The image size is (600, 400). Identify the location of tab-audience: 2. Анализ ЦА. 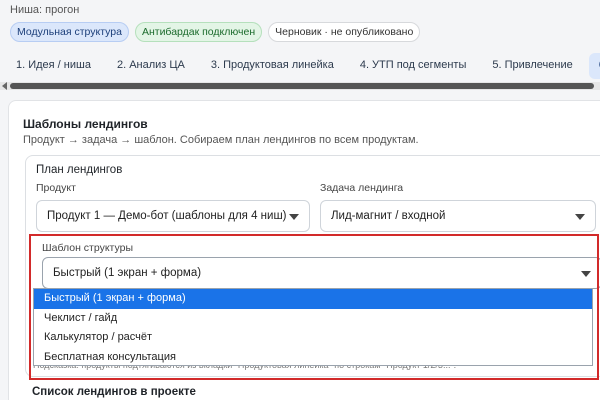
(151, 66).